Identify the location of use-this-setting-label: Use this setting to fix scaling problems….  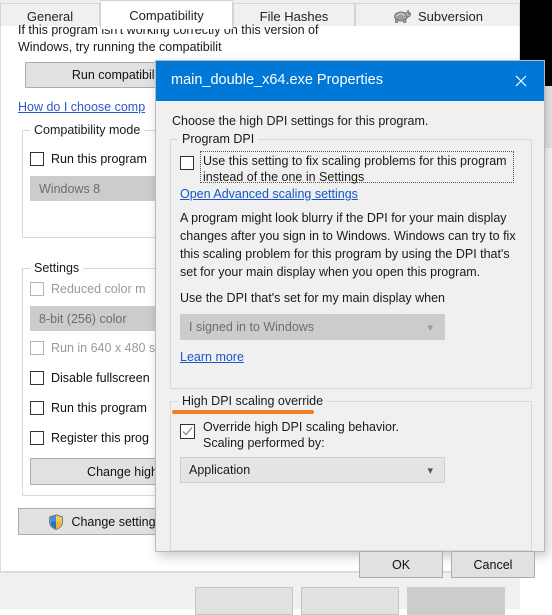
(355, 169).